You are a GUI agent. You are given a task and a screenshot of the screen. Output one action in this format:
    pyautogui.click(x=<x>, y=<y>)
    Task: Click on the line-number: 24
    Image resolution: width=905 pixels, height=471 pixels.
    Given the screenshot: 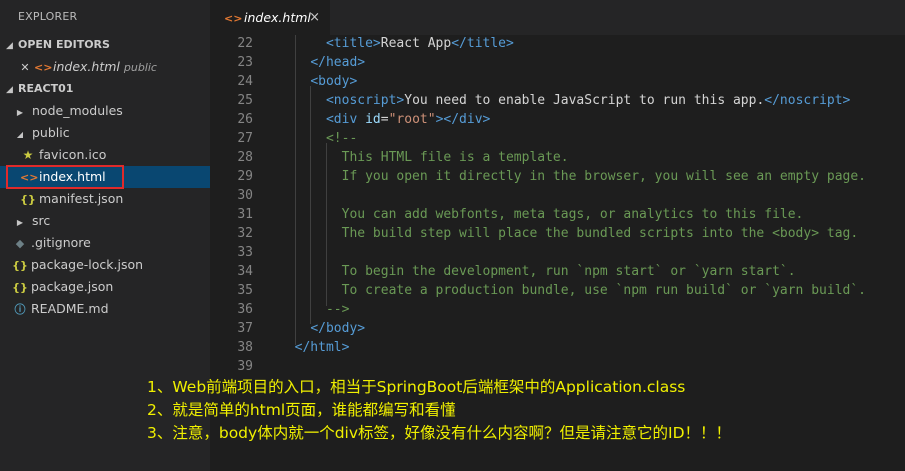 What is the action you would take?
    pyautogui.click(x=245, y=81)
    